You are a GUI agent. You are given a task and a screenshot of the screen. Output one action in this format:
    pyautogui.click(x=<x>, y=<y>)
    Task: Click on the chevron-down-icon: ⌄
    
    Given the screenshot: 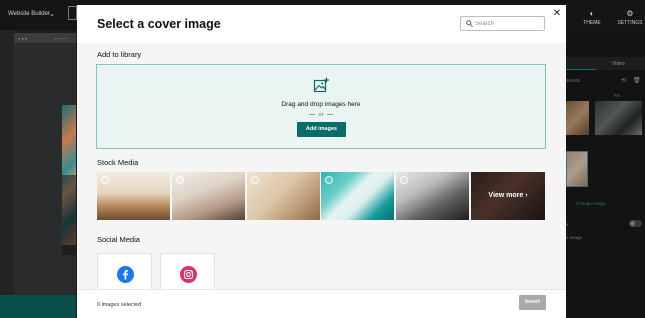 What is the action you would take?
    pyautogui.click(x=52, y=14)
    